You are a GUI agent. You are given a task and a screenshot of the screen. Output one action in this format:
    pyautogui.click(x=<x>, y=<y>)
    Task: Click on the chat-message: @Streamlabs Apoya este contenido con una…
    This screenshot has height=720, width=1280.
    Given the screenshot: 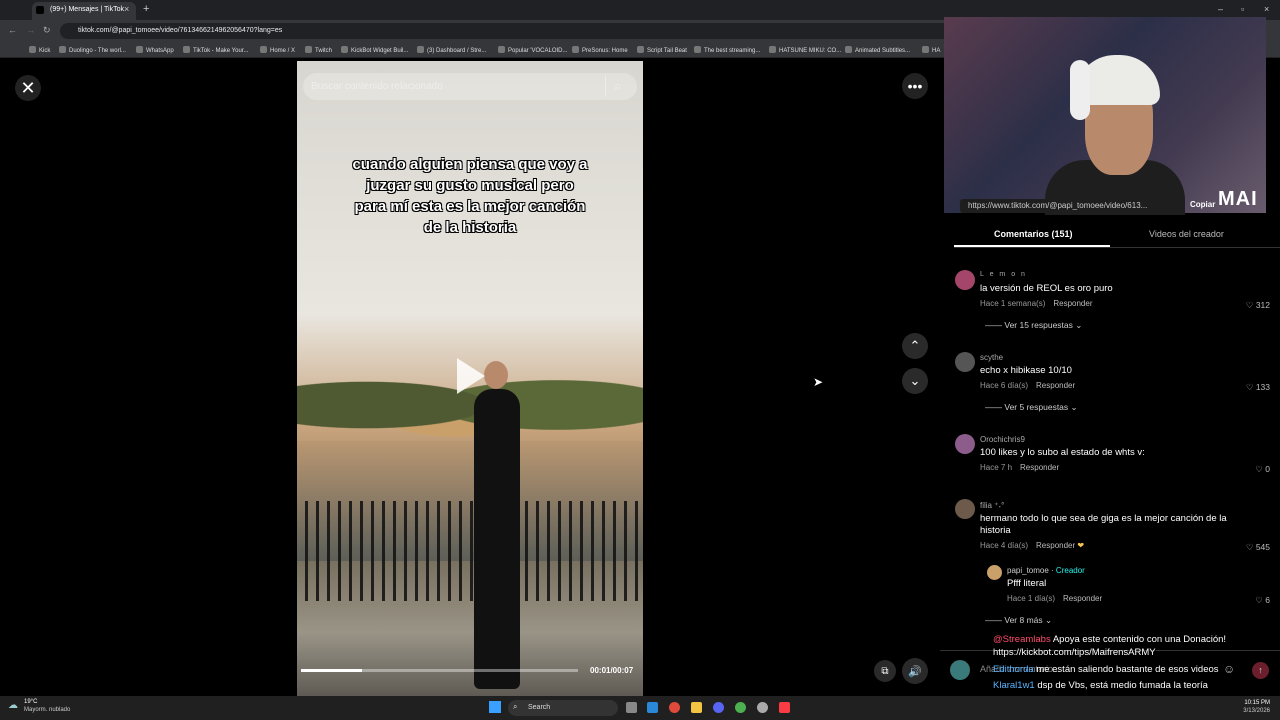 What is the action you would take?
    pyautogui.click(x=1109, y=639)
    